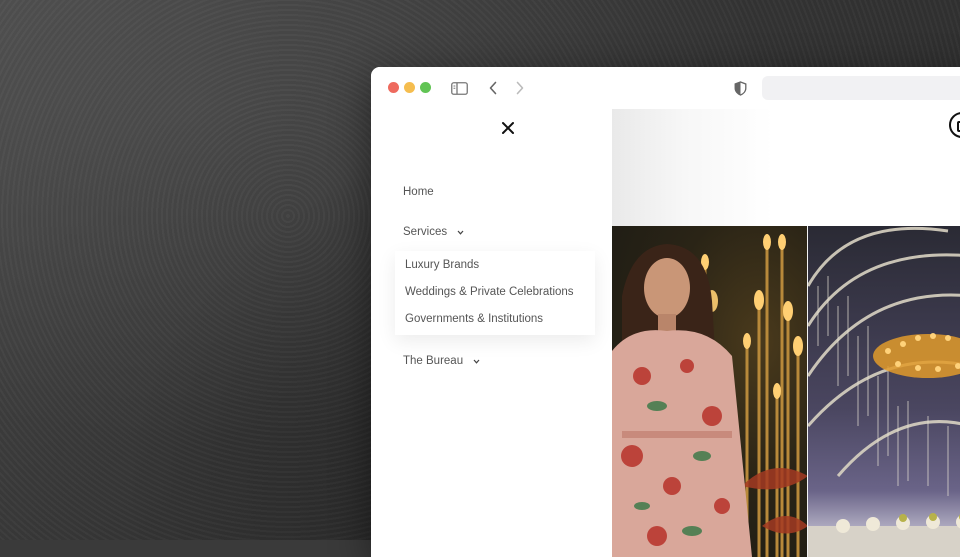  I want to click on nav-item-the-bureau: The Bureau, so click(441, 361).